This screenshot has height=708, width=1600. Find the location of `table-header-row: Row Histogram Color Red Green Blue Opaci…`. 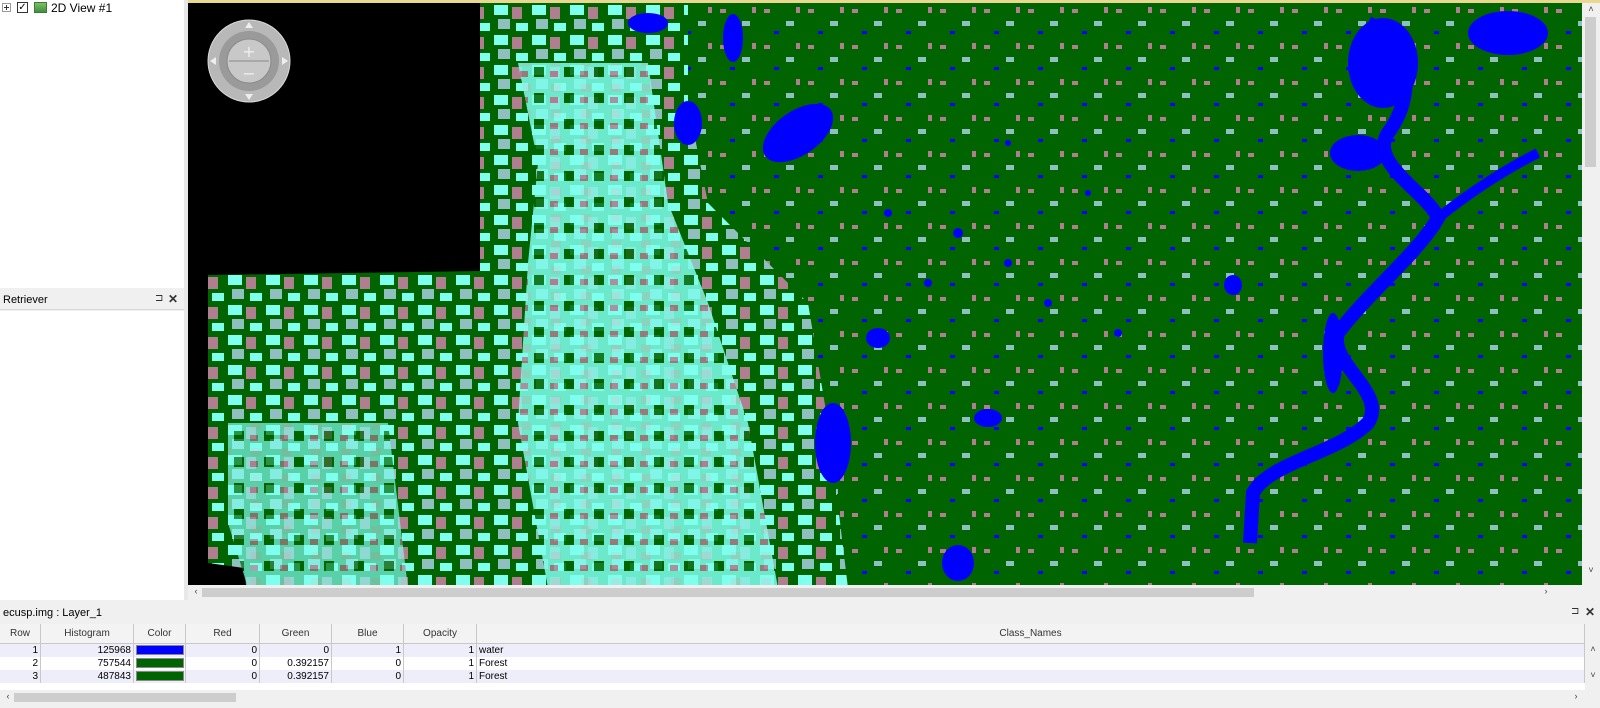

table-header-row: Row Histogram Color Red Green Blue Opaci… is located at coordinates (792, 634).